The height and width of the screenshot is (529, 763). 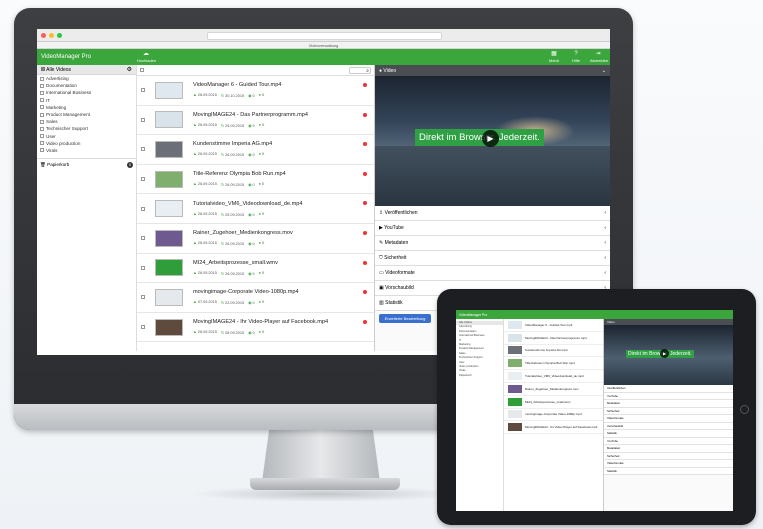 I want to click on ipad-video-title: Kundenstimme Imperia AG.mp4, so click(x=546, y=350).